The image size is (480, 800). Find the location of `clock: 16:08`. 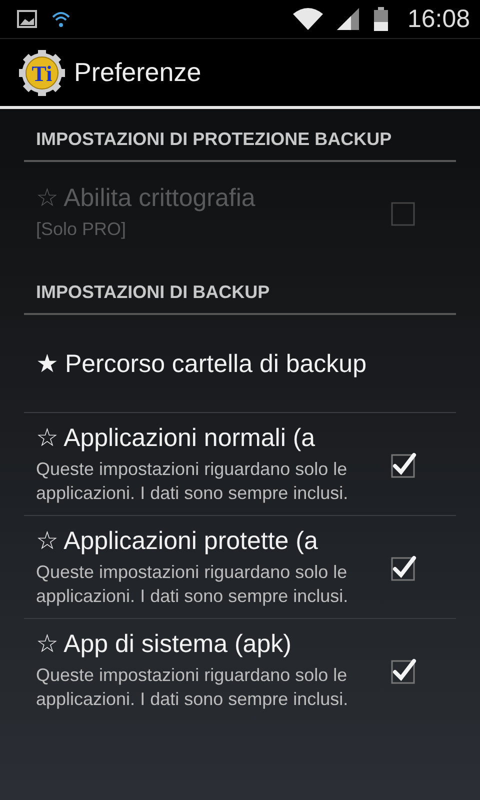

clock: 16:08 is located at coordinates (438, 19).